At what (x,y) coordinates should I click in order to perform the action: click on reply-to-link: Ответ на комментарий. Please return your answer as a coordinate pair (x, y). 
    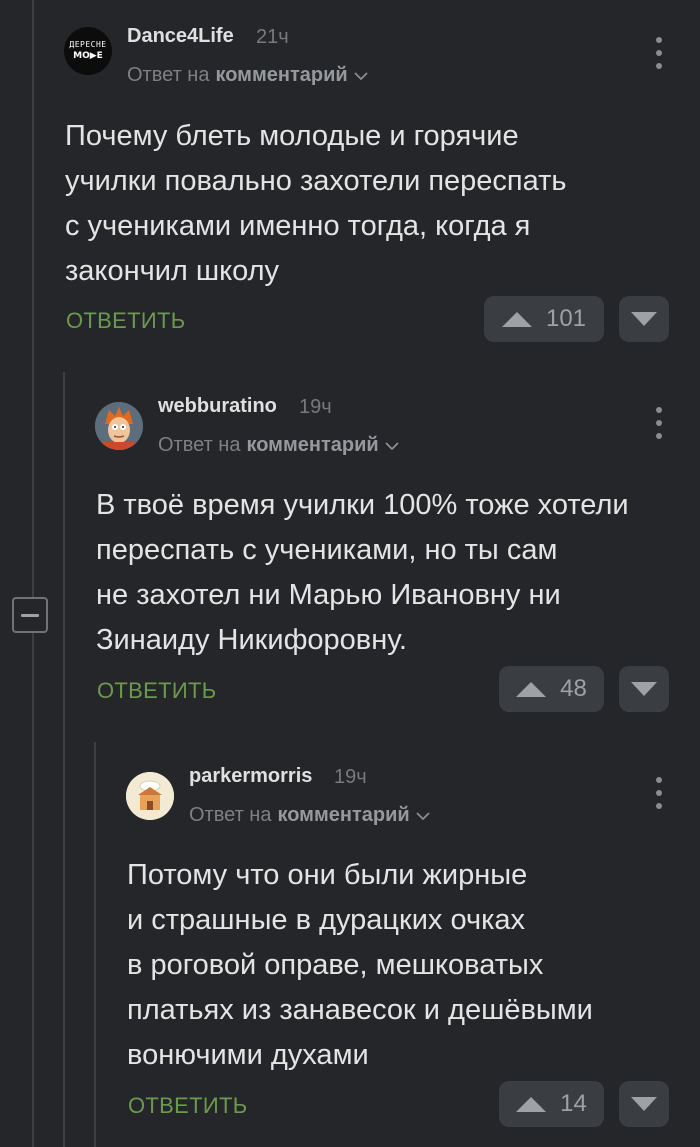
    Looking at the image, I should click on (309, 815).